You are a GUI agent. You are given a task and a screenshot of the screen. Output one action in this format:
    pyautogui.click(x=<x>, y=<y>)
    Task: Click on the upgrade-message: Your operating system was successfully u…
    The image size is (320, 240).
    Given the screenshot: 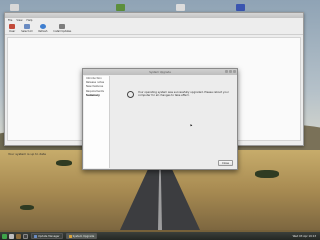 What is the action you would take?
    pyautogui.click(x=183, y=94)
    